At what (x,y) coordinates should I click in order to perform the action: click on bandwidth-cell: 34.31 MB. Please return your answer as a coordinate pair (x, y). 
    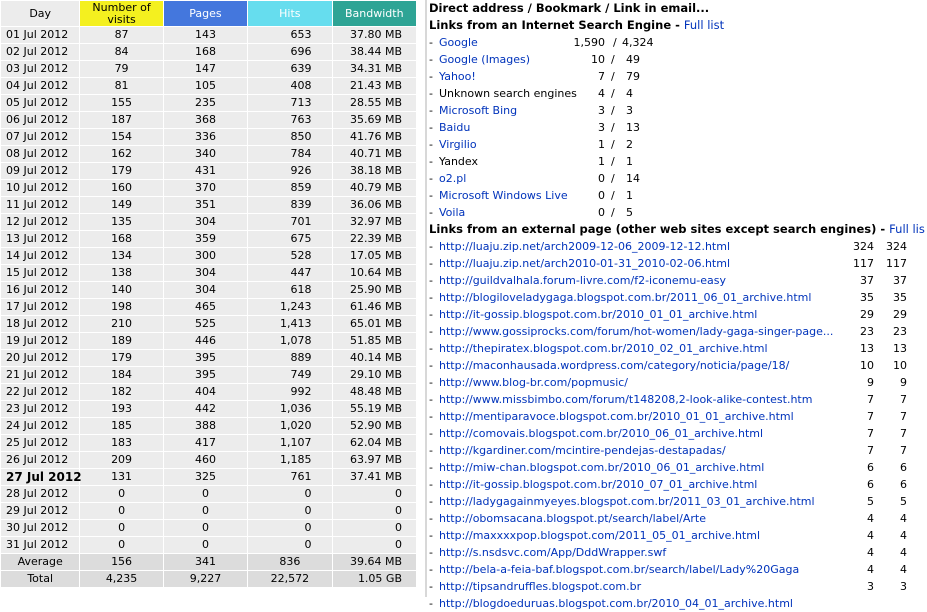
    Looking at the image, I should click on (374, 69).